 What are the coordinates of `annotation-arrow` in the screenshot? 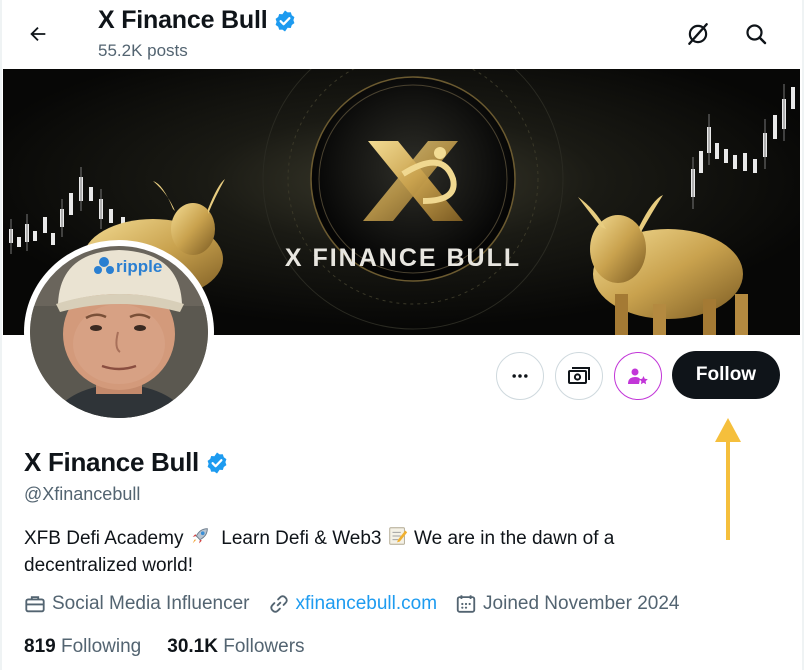 It's located at (728, 479).